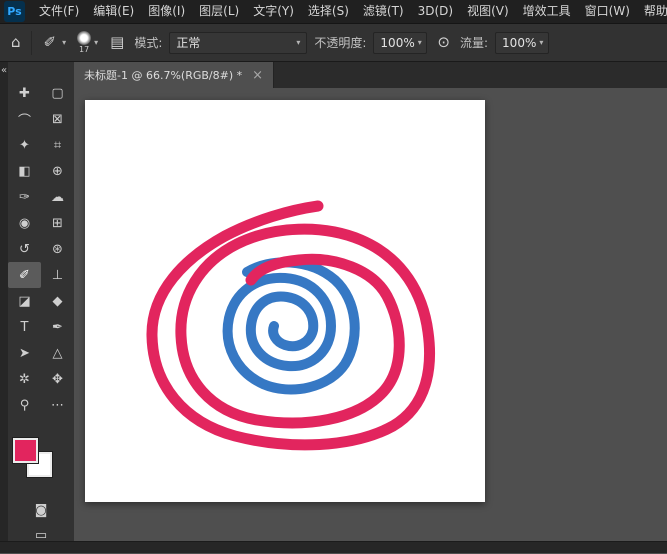  What do you see at coordinates (16, 42) in the screenshot?
I see `home-icon: ⌂` at bounding box center [16, 42].